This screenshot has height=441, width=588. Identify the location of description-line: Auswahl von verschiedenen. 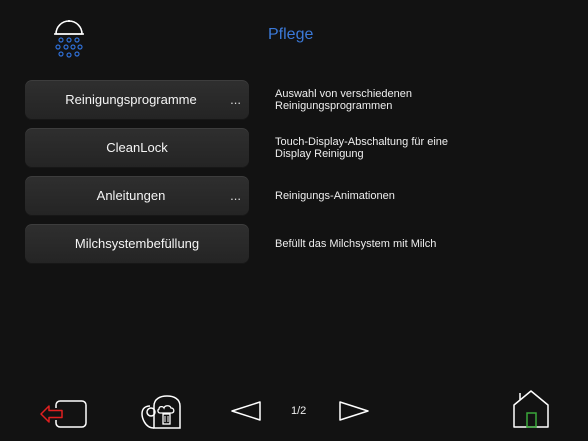
(343, 94).